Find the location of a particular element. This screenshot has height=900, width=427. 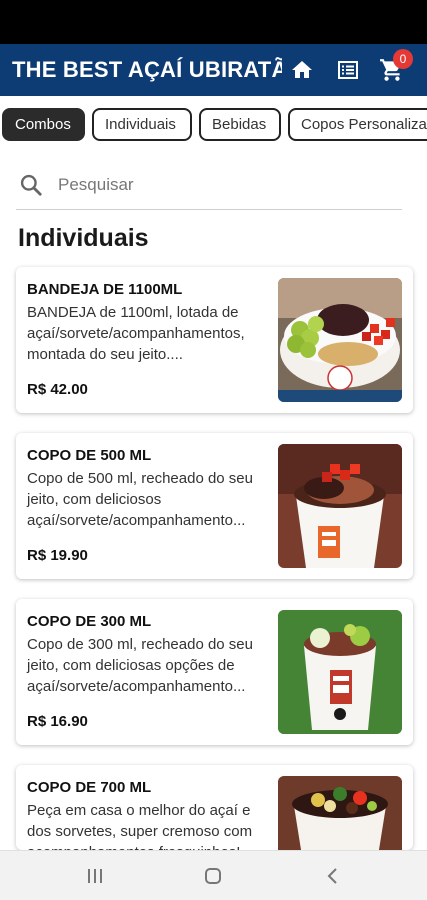

product-name: COPO DE 500 ML is located at coordinates (89, 455).